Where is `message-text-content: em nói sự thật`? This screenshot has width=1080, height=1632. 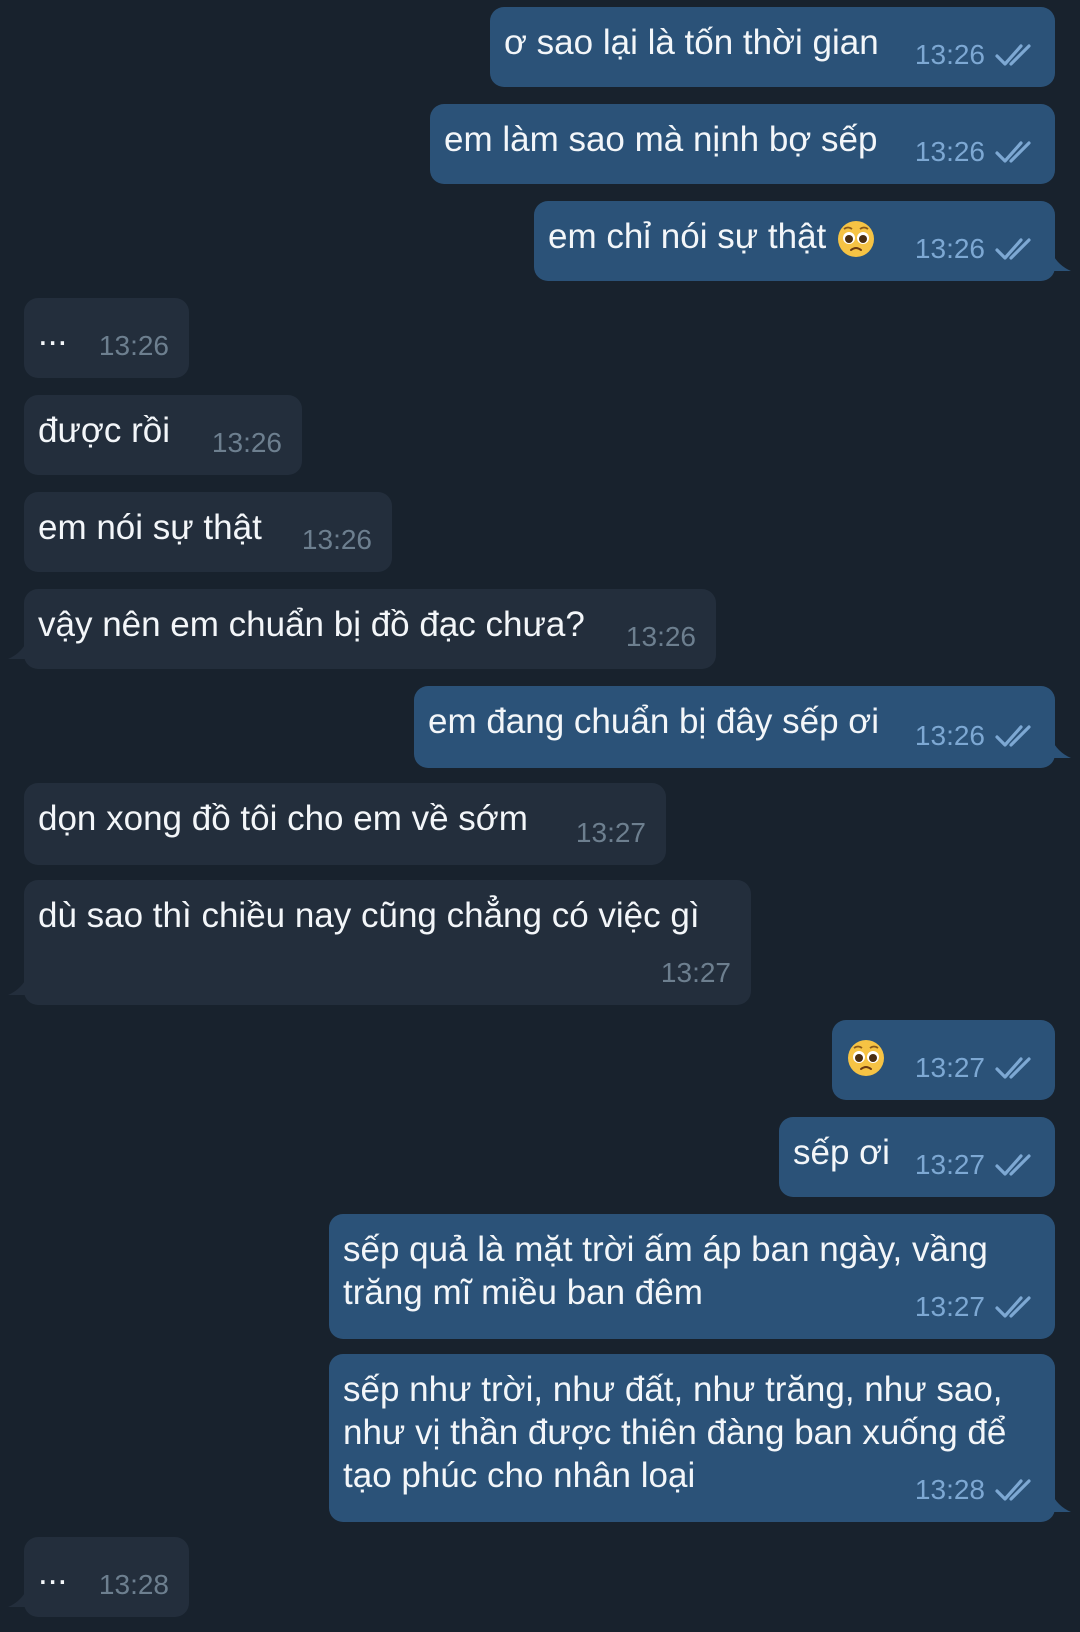
message-text-content: em nói sự thật is located at coordinates (150, 527).